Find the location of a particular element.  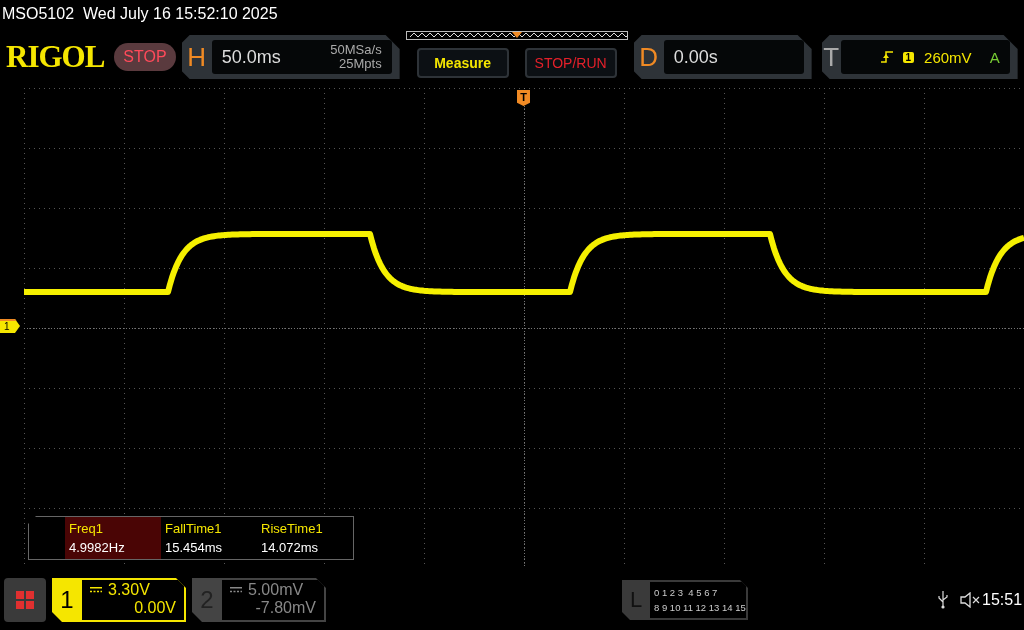

trigger-source-badge: 1 is located at coordinates (908, 57).